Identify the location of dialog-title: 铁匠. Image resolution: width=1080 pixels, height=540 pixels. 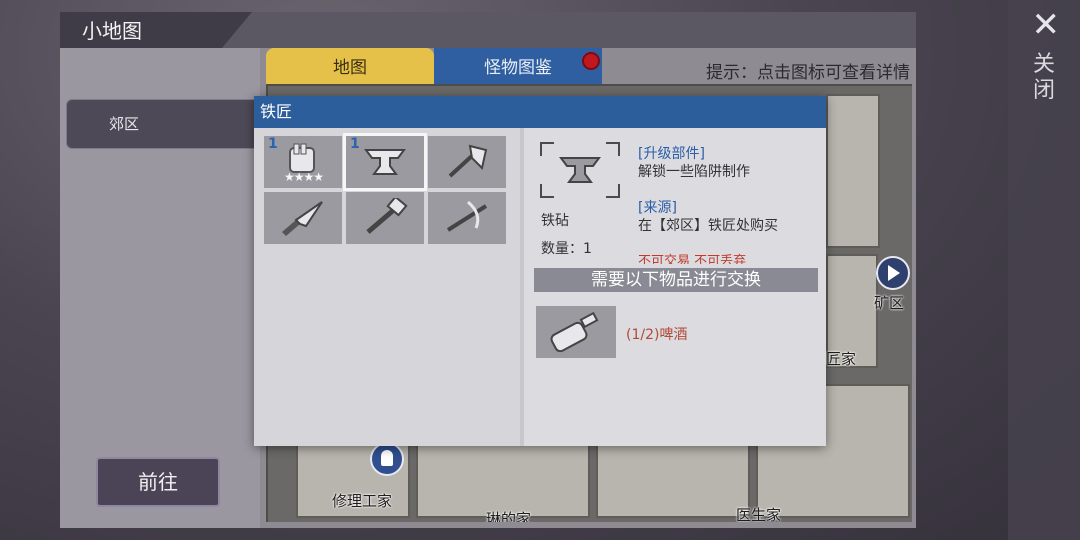
(540, 112).